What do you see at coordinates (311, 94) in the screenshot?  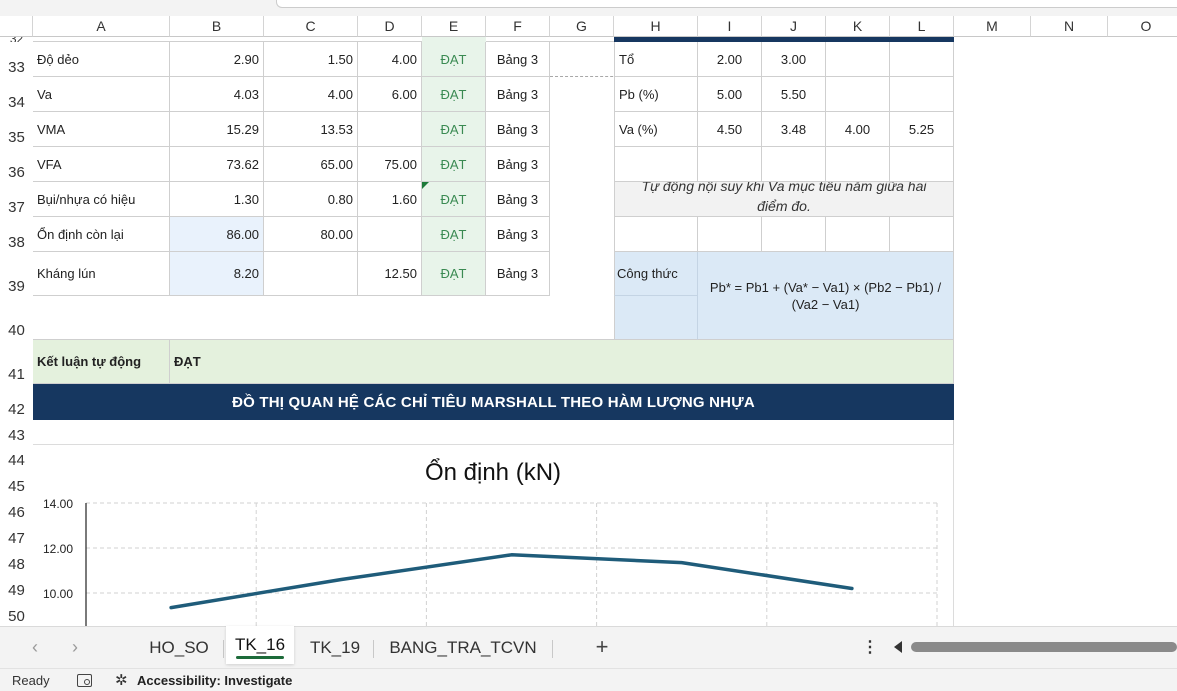 I see `min-value: 4.00` at bounding box center [311, 94].